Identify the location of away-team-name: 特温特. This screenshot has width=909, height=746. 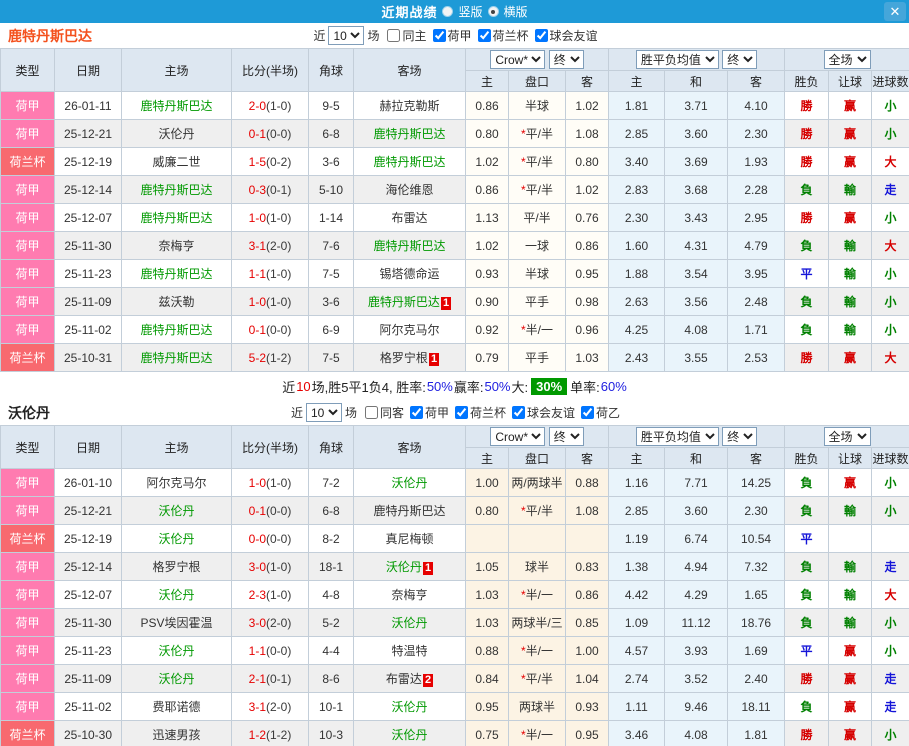
(409, 651).